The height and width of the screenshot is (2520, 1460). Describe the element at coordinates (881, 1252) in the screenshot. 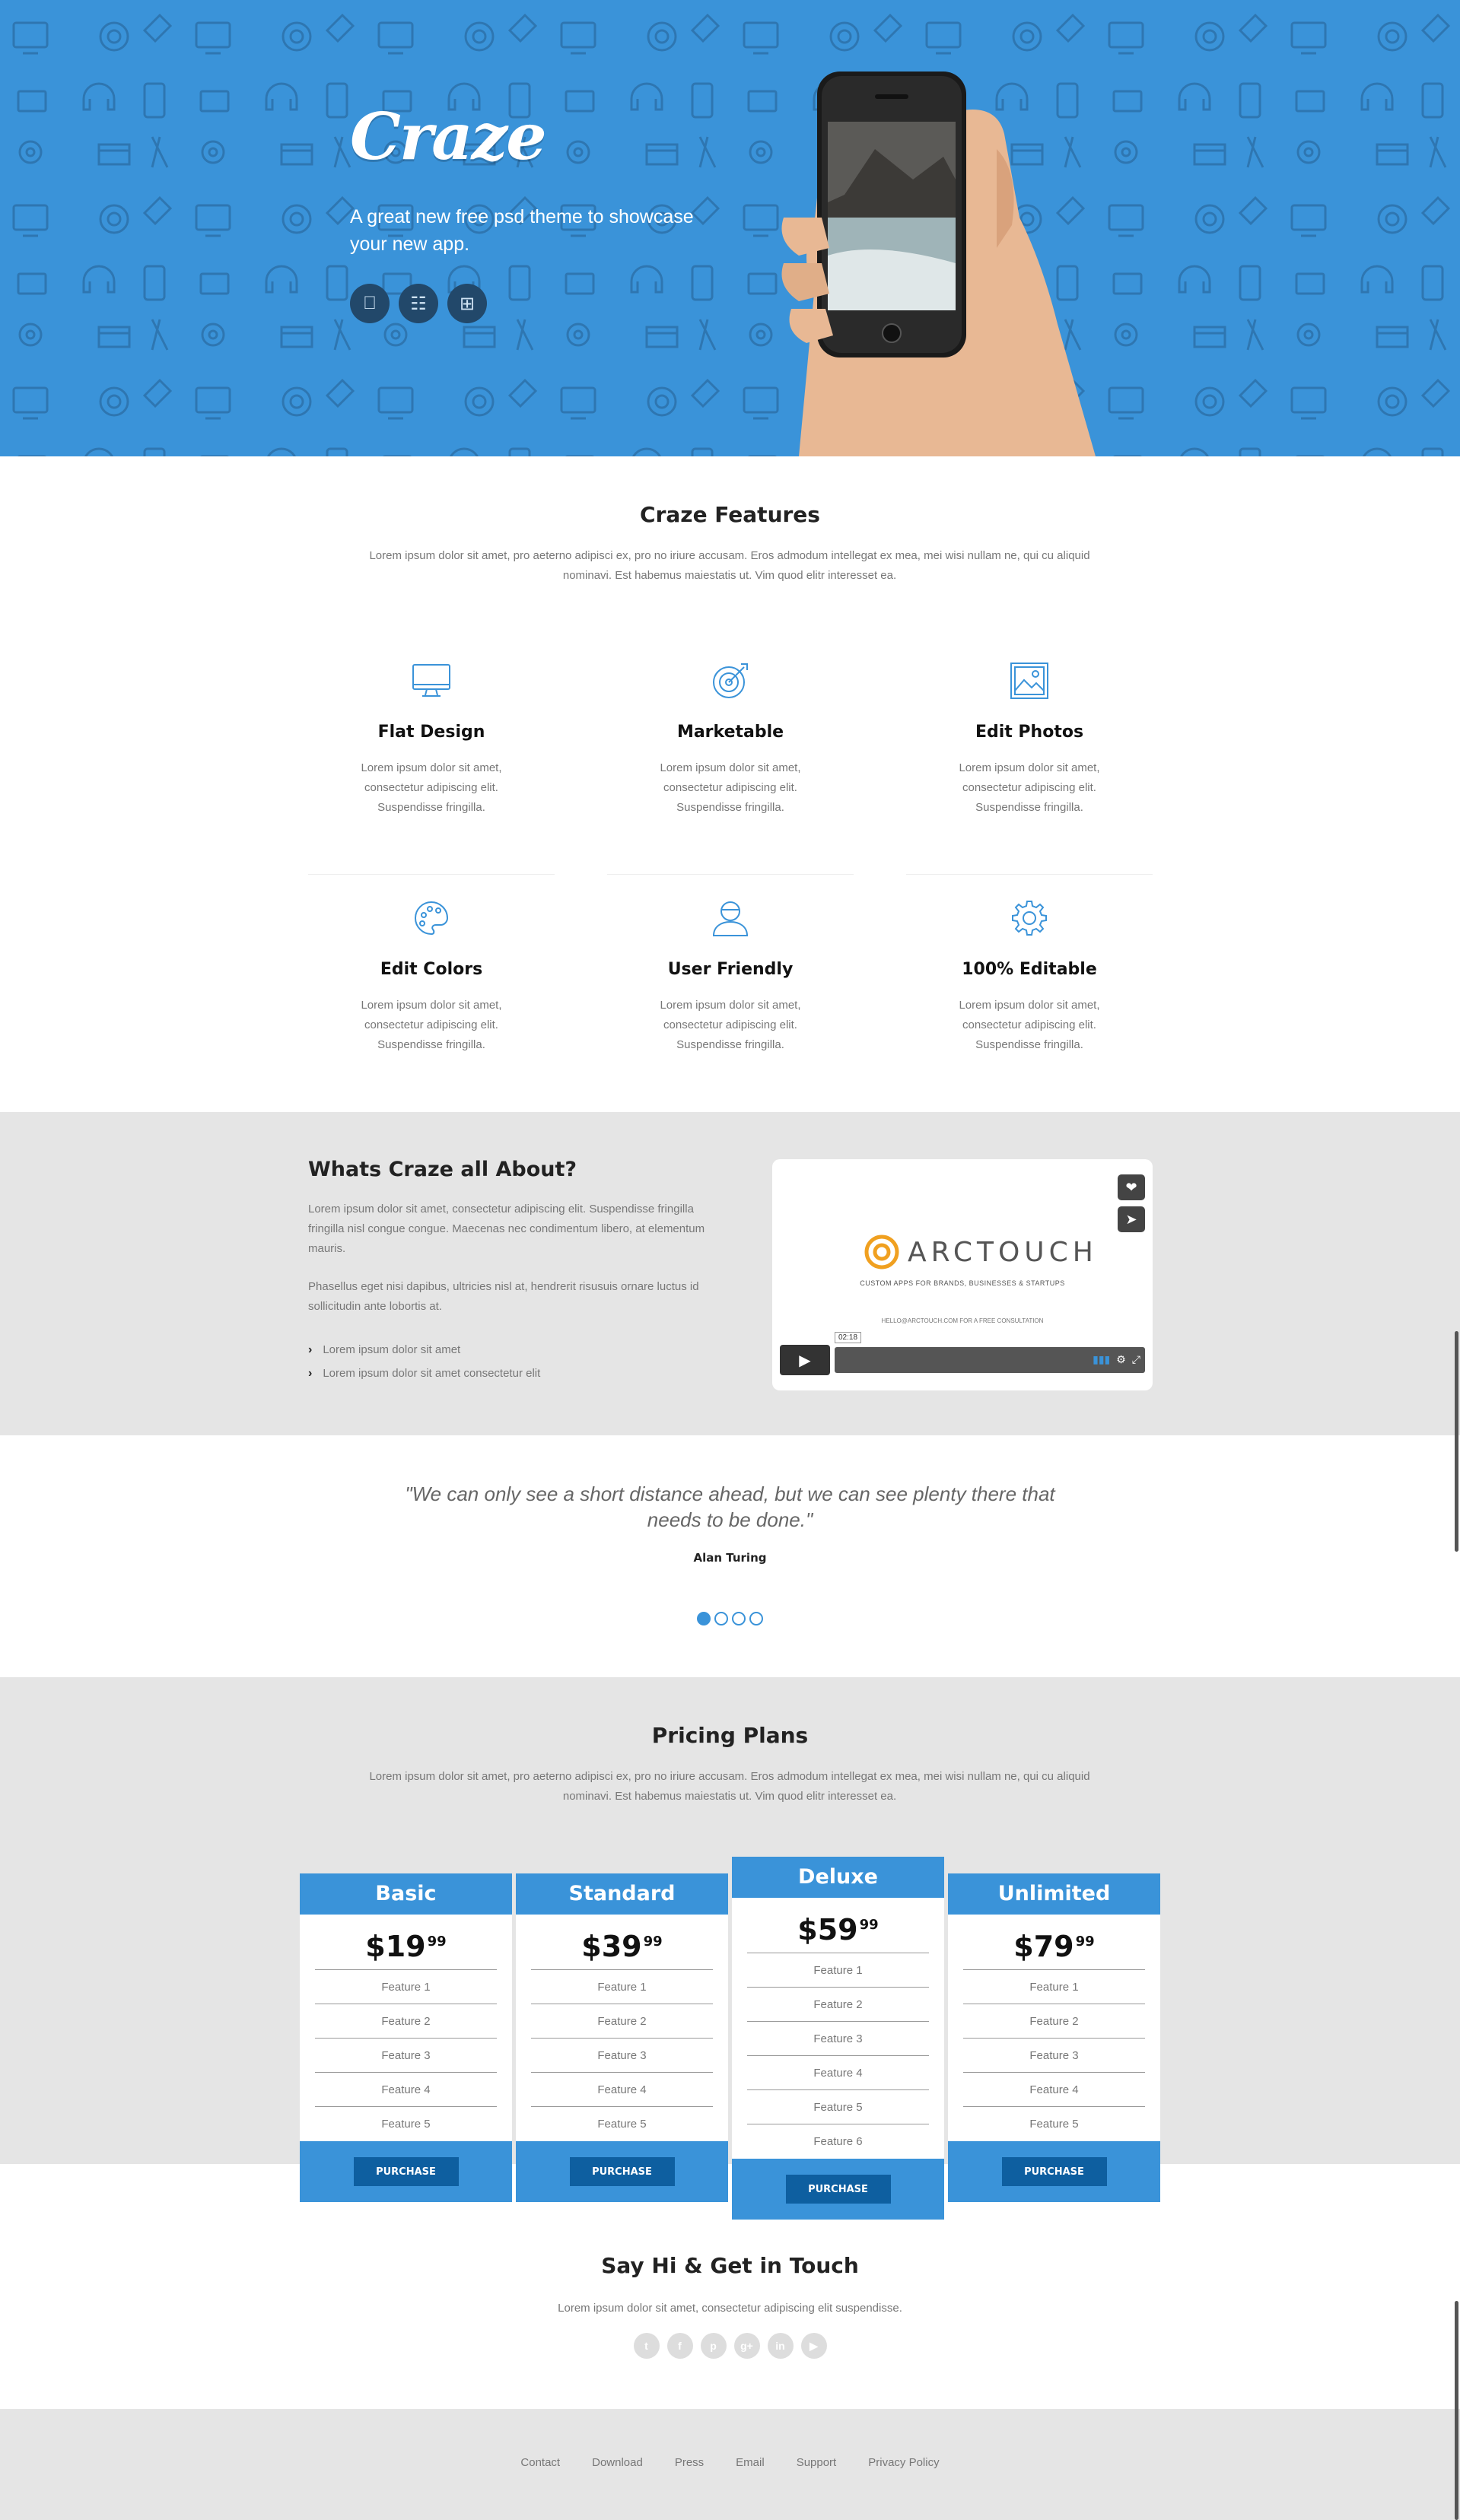

I see `arctouch-mark-icon` at that location.